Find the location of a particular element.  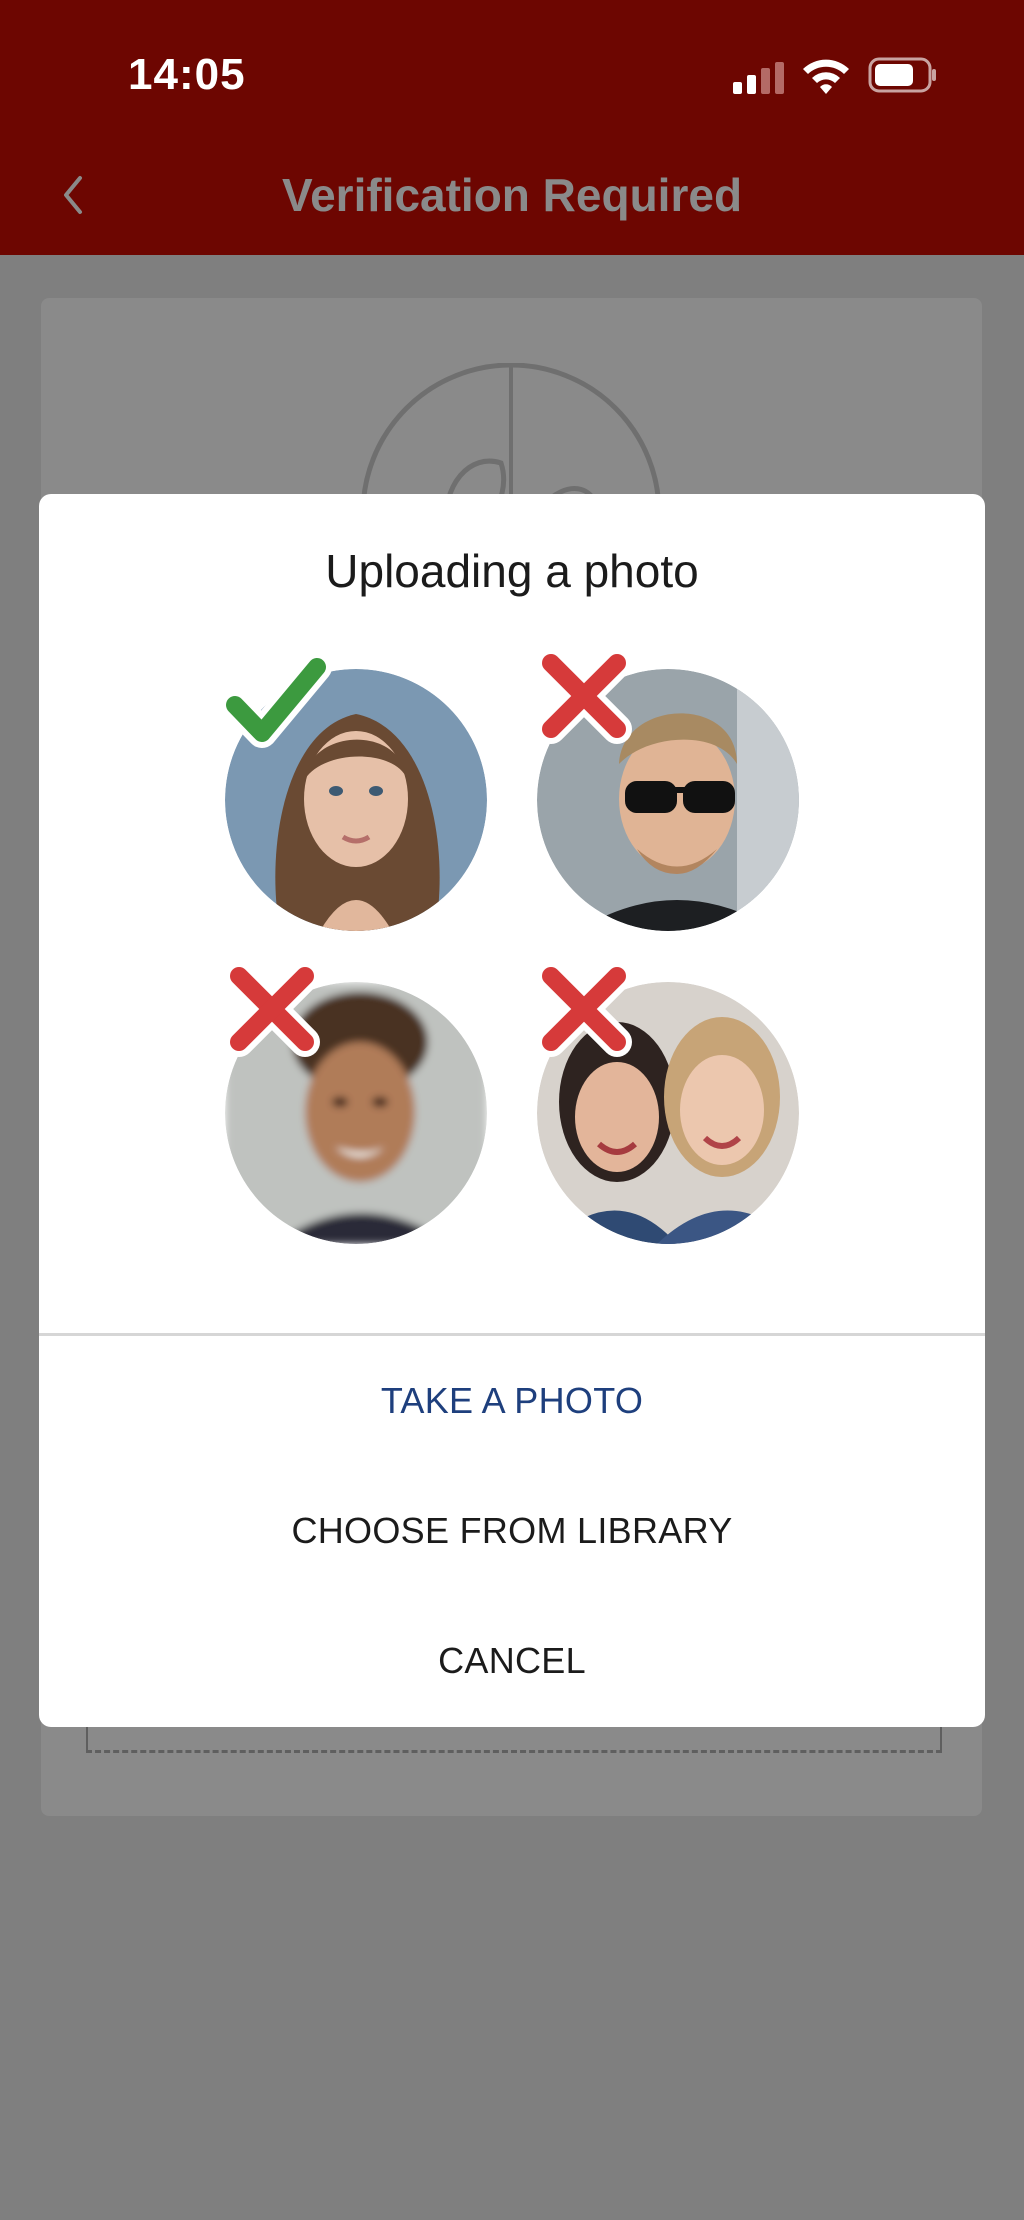

take-photo-button: TAKE A PHOTO is located at coordinates (512, 1401).